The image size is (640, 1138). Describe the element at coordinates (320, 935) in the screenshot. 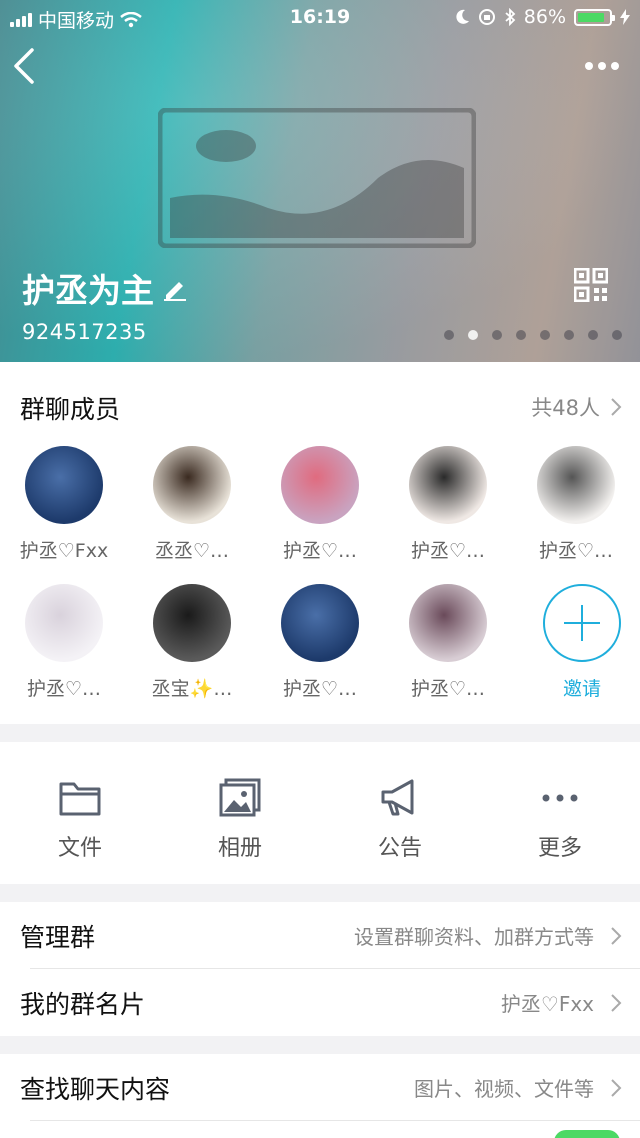

I see `manage-group-row: 管理群 设置群聊资料、加群方式等` at that location.